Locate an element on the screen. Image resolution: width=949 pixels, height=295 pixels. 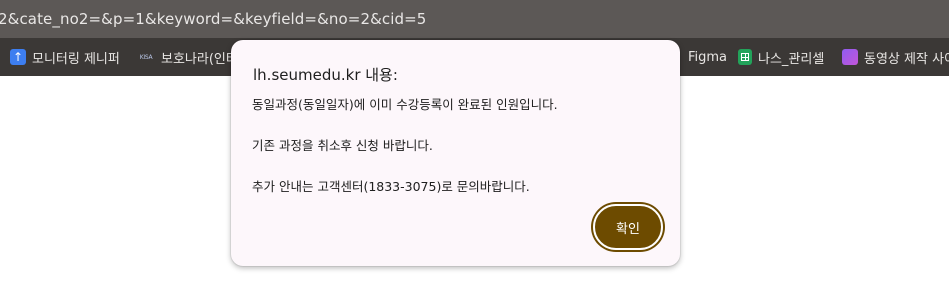
dialog-title: lh.seumedu.kr 내용: is located at coordinates (325, 75).